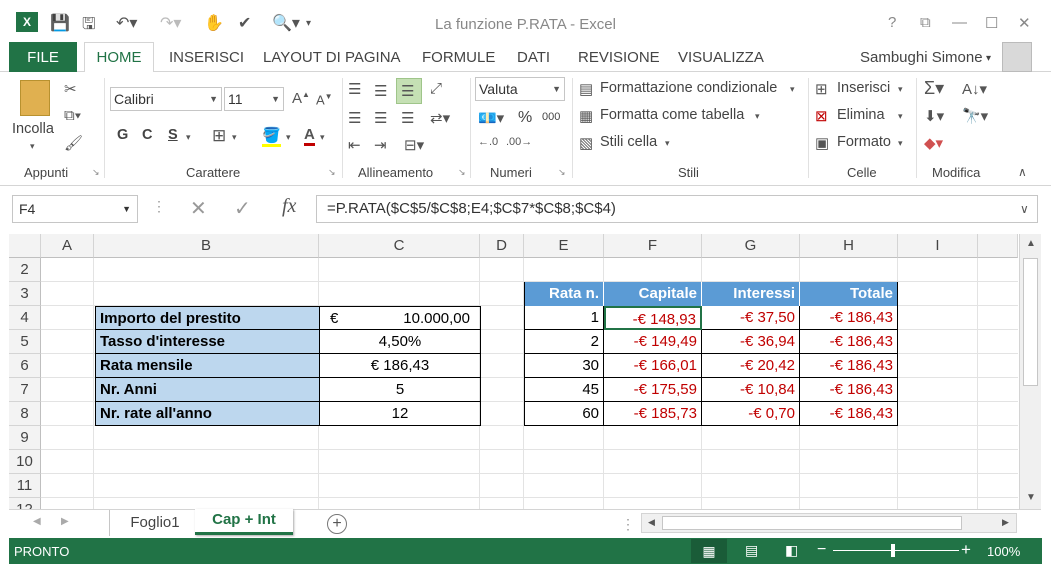 This screenshot has height=572, width=1051. I want to click on row-header: 10, so click(25, 462).